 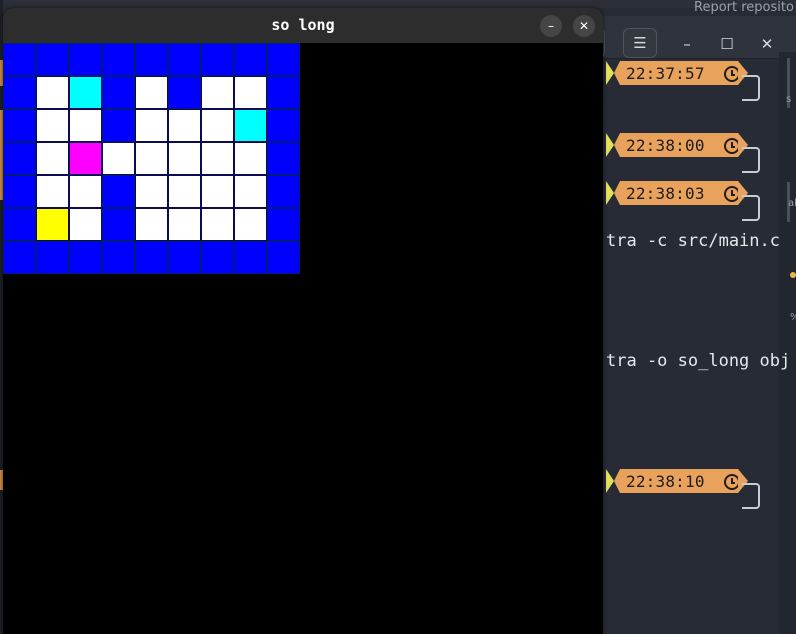 What do you see at coordinates (793, 317) in the screenshot?
I see `side-text: %` at bounding box center [793, 317].